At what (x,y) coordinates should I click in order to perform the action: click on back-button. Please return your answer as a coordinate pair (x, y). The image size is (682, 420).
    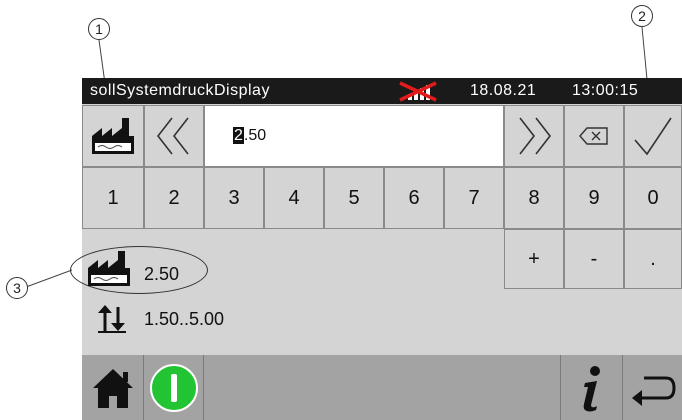
    Looking at the image, I should click on (652, 387).